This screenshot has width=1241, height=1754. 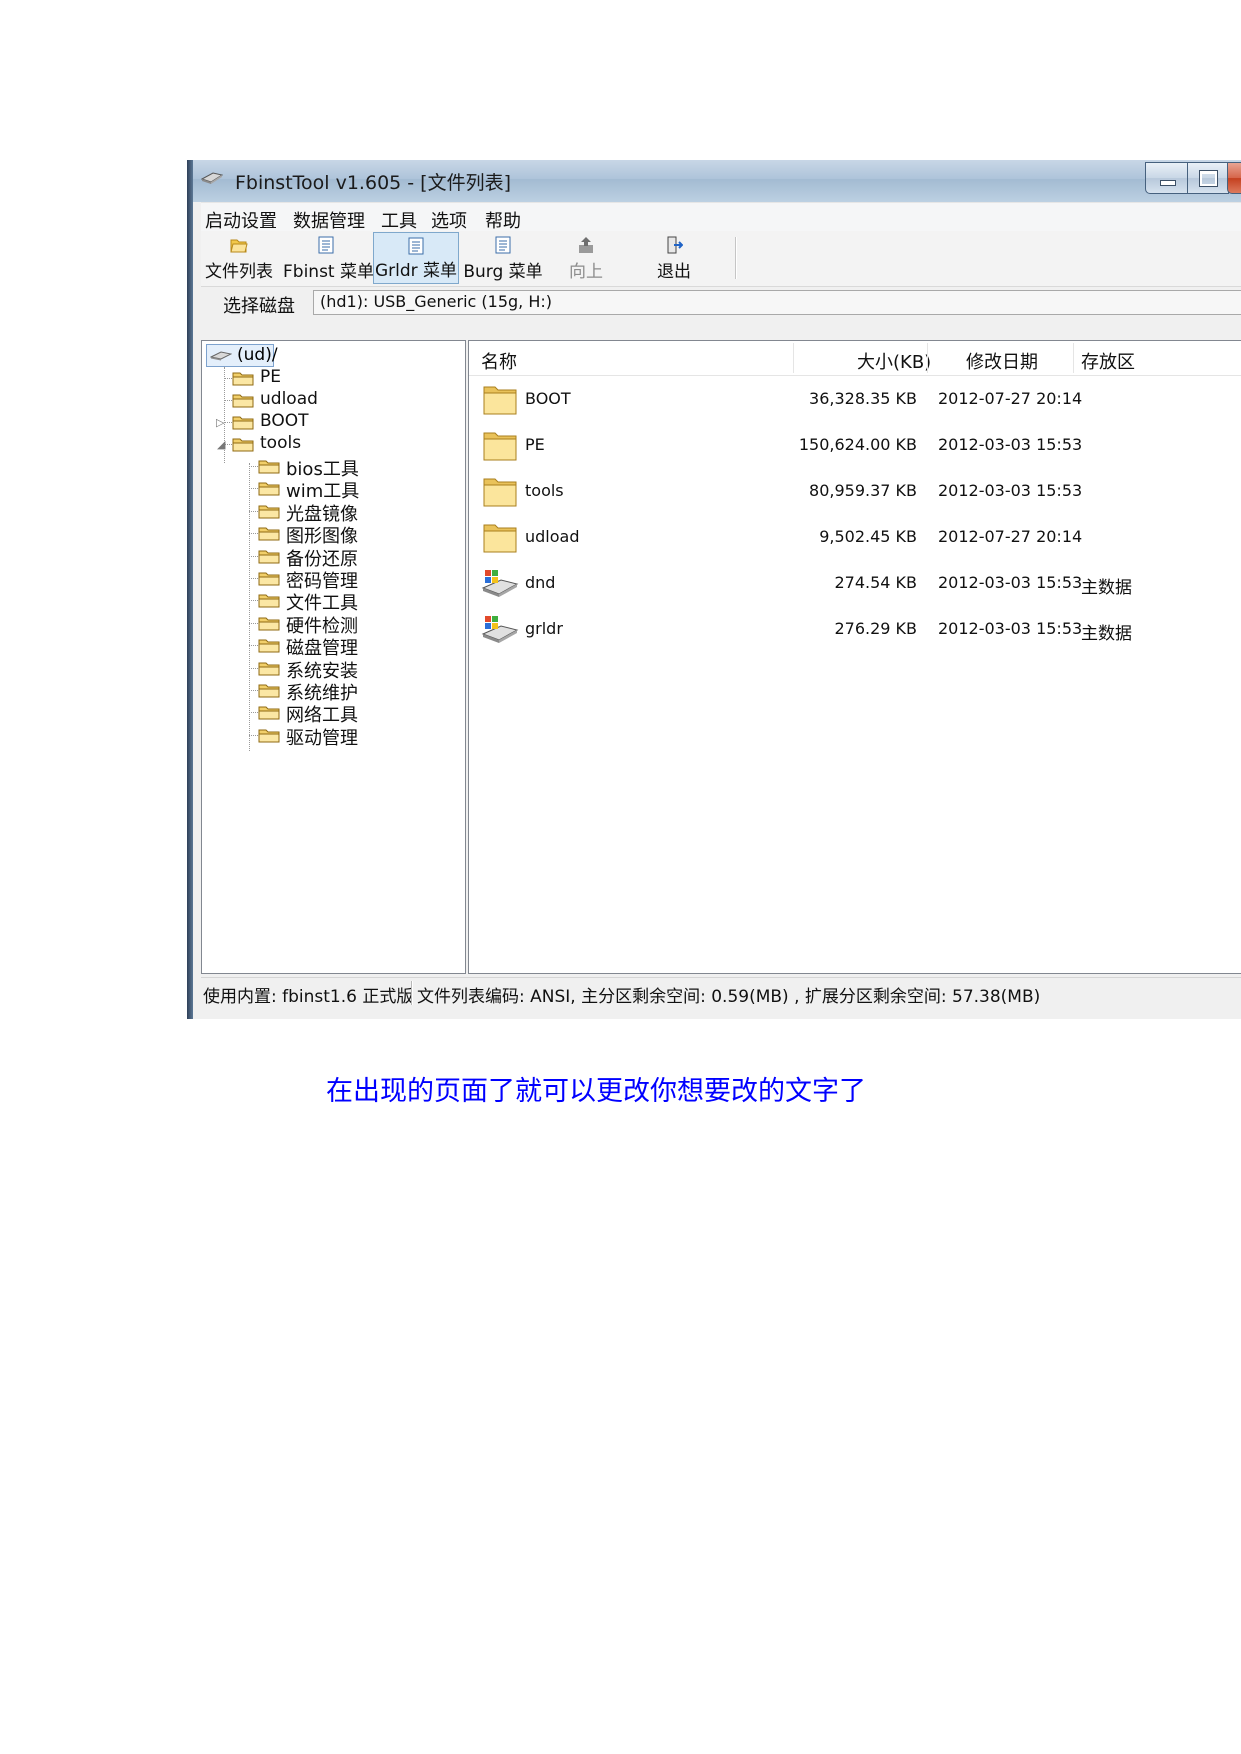 I want to click on menu-bar: 启动设置 数据管理 工具 选项 帮助, so click(x=721, y=217).